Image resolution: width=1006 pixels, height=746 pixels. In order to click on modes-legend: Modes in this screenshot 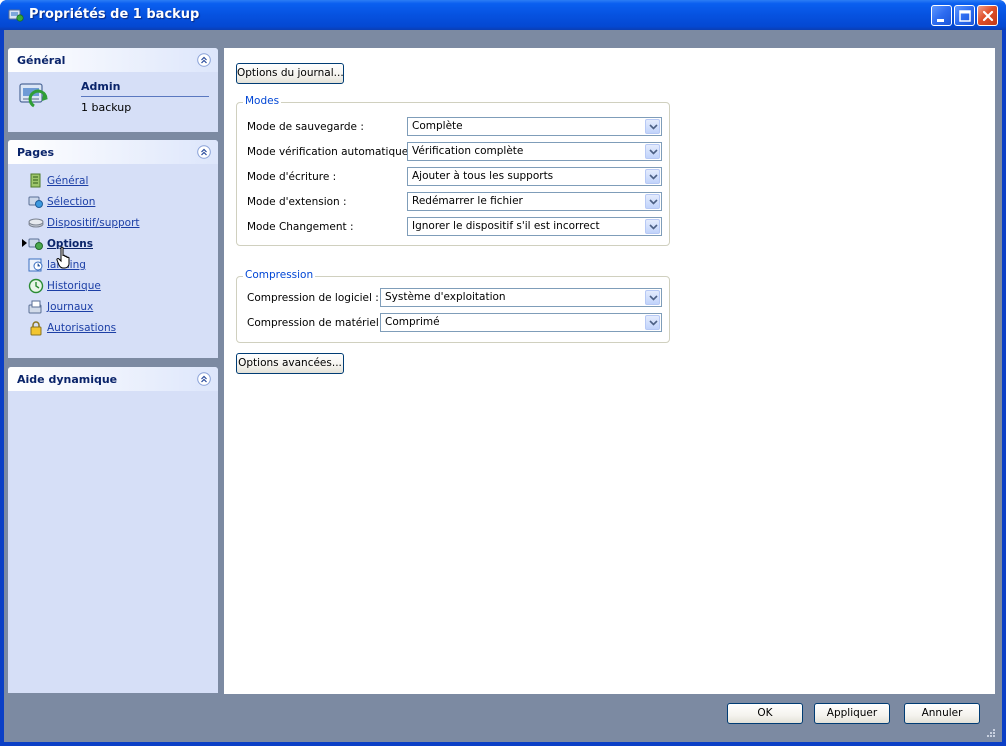, I will do `click(262, 101)`.